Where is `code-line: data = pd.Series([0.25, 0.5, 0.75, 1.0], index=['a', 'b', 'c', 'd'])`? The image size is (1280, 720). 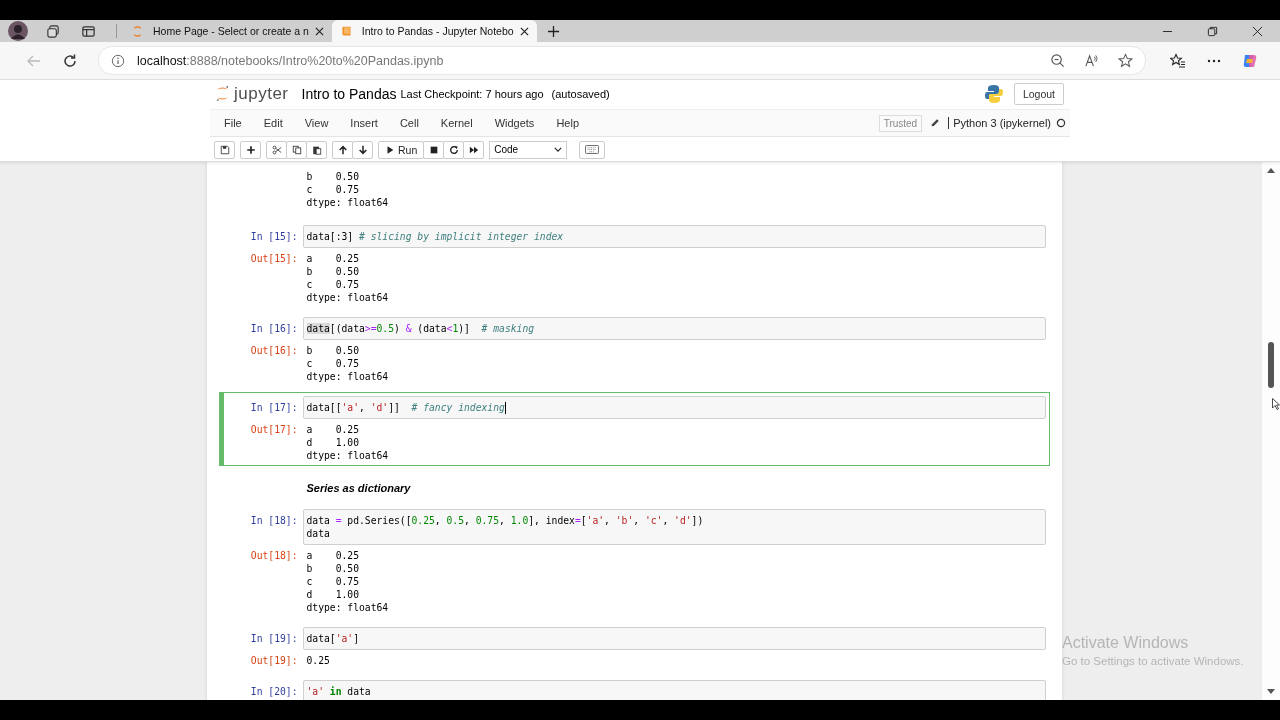 code-line: data = pd.Series([0.25, 0.5, 0.75, 1.0], index=['a', 'b', 'c', 'd']) is located at coordinates (505, 520).